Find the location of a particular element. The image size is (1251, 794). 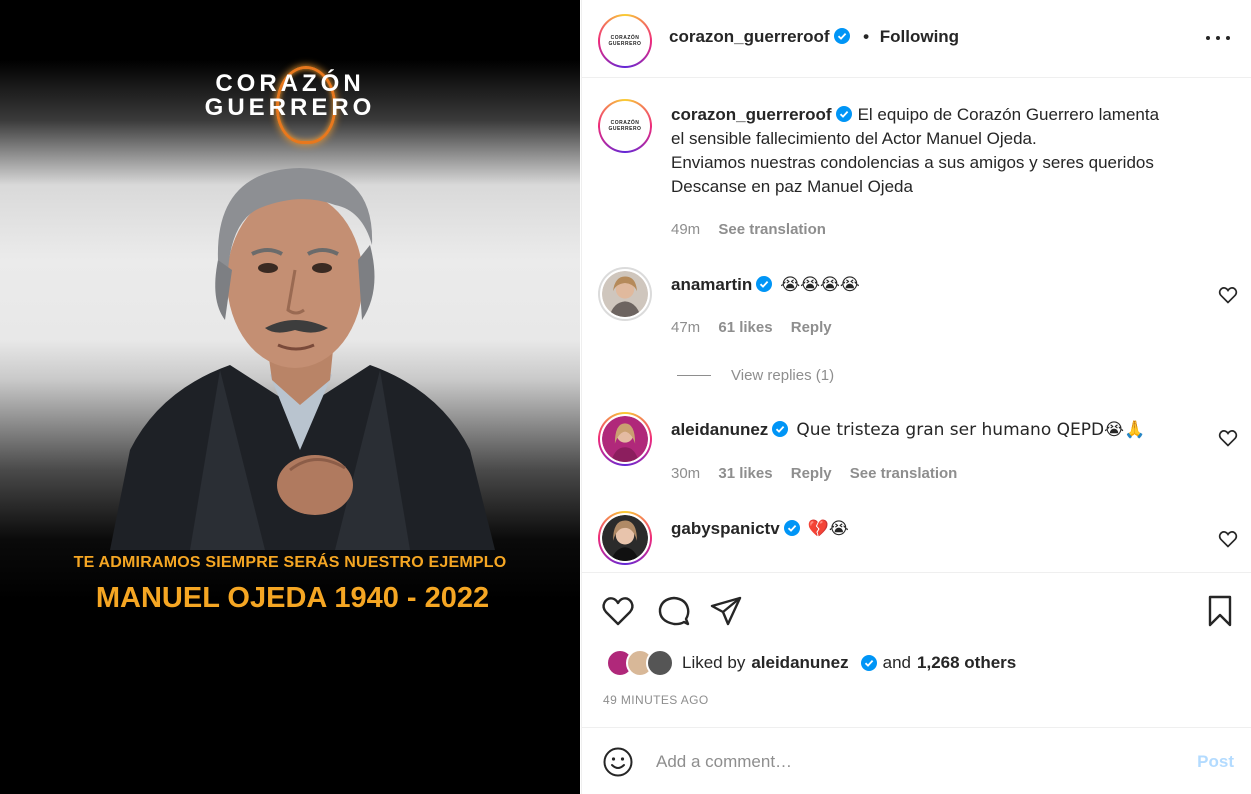

comment-body: Que tristeza gran ser humano QEPD😭🙏 is located at coordinates (971, 430).